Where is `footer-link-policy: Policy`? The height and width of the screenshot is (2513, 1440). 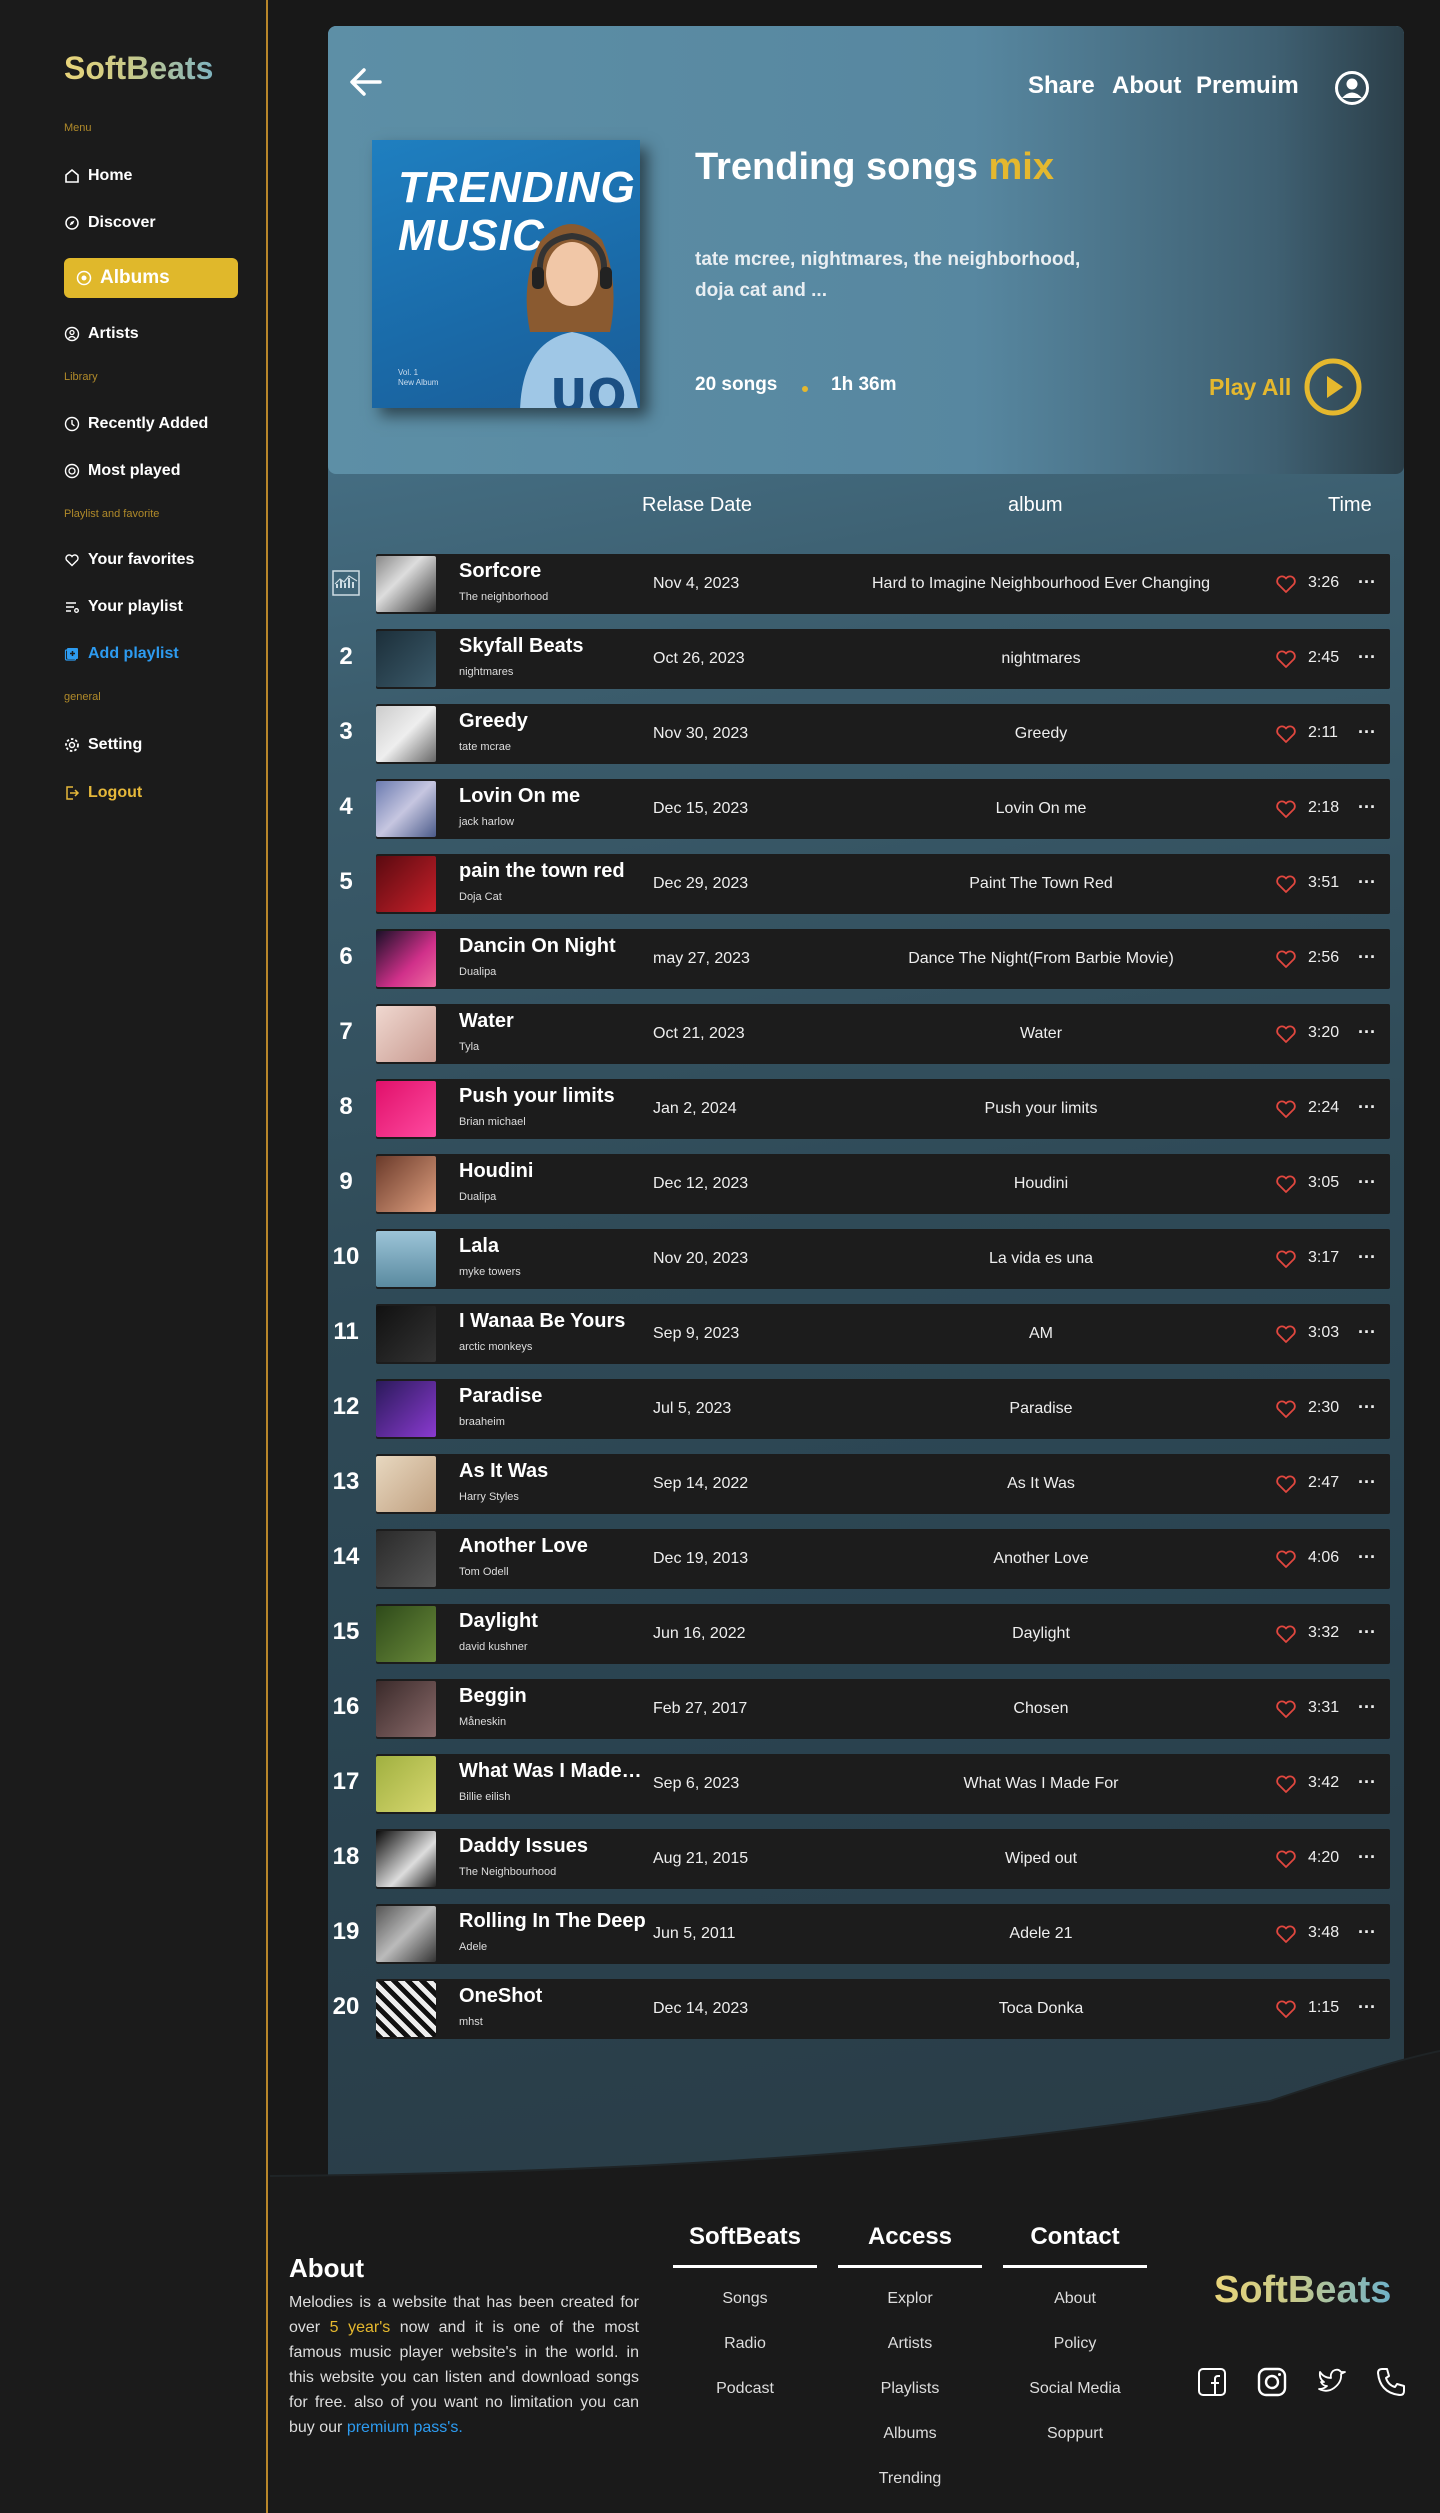
footer-link-policy: Policy is located at coordinates (1075, 2346).